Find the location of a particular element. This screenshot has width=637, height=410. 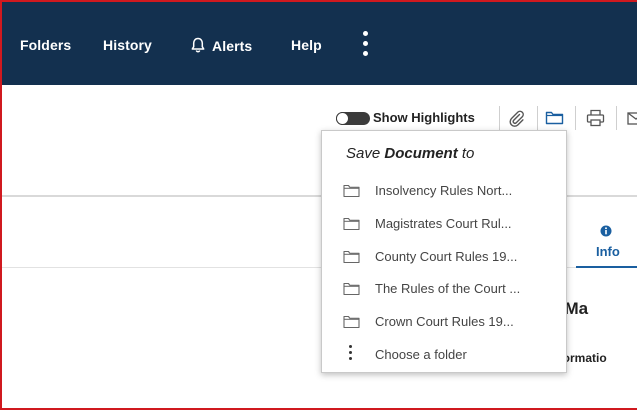

show-highlights-label: Show Highlights is located at coordinates (424, 117).